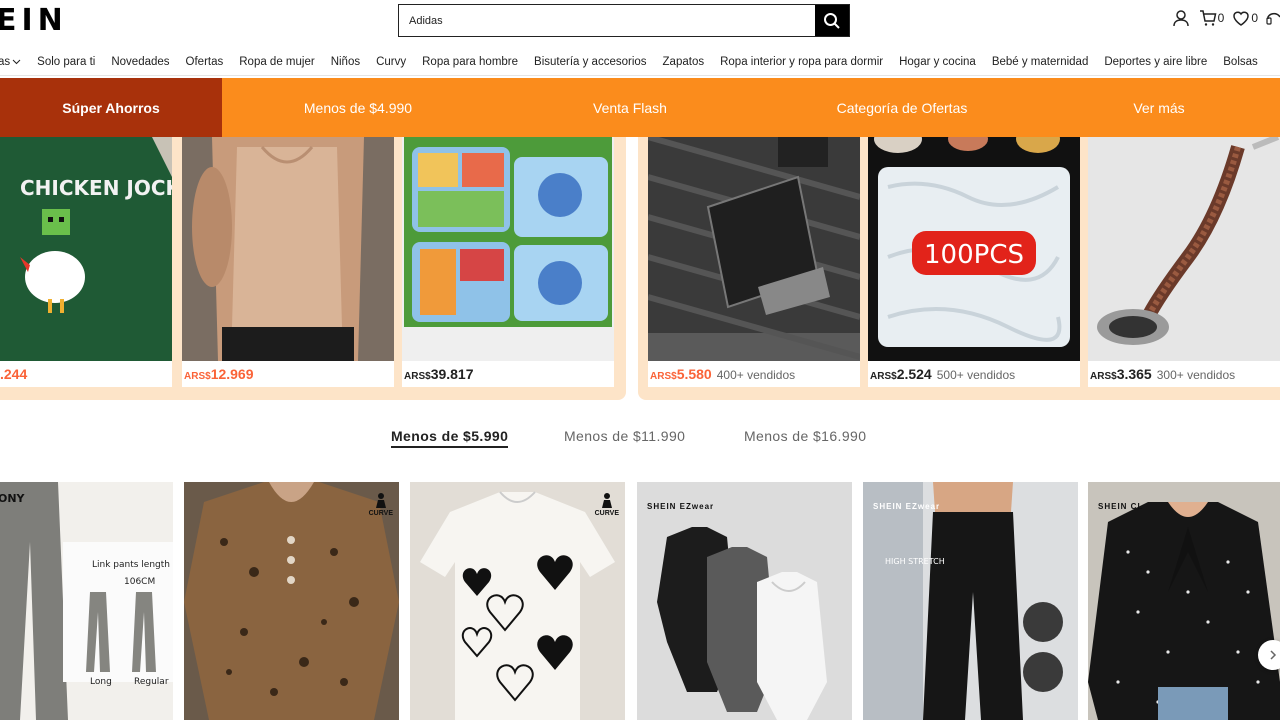 This screenshot has height=720, width=1280. Describe the element at coordinates (915, 561) in the screenshot. I see `high-stretch-label: HIGH STRETCH` at that location.